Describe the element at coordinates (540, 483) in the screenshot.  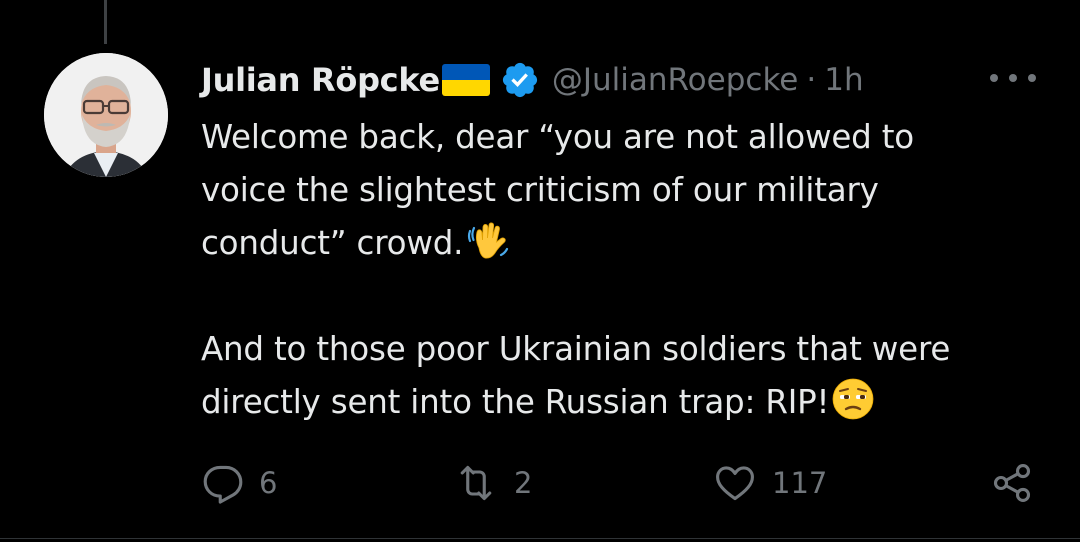
I see `tweet-actions-bar: 6 2 117` at that location.